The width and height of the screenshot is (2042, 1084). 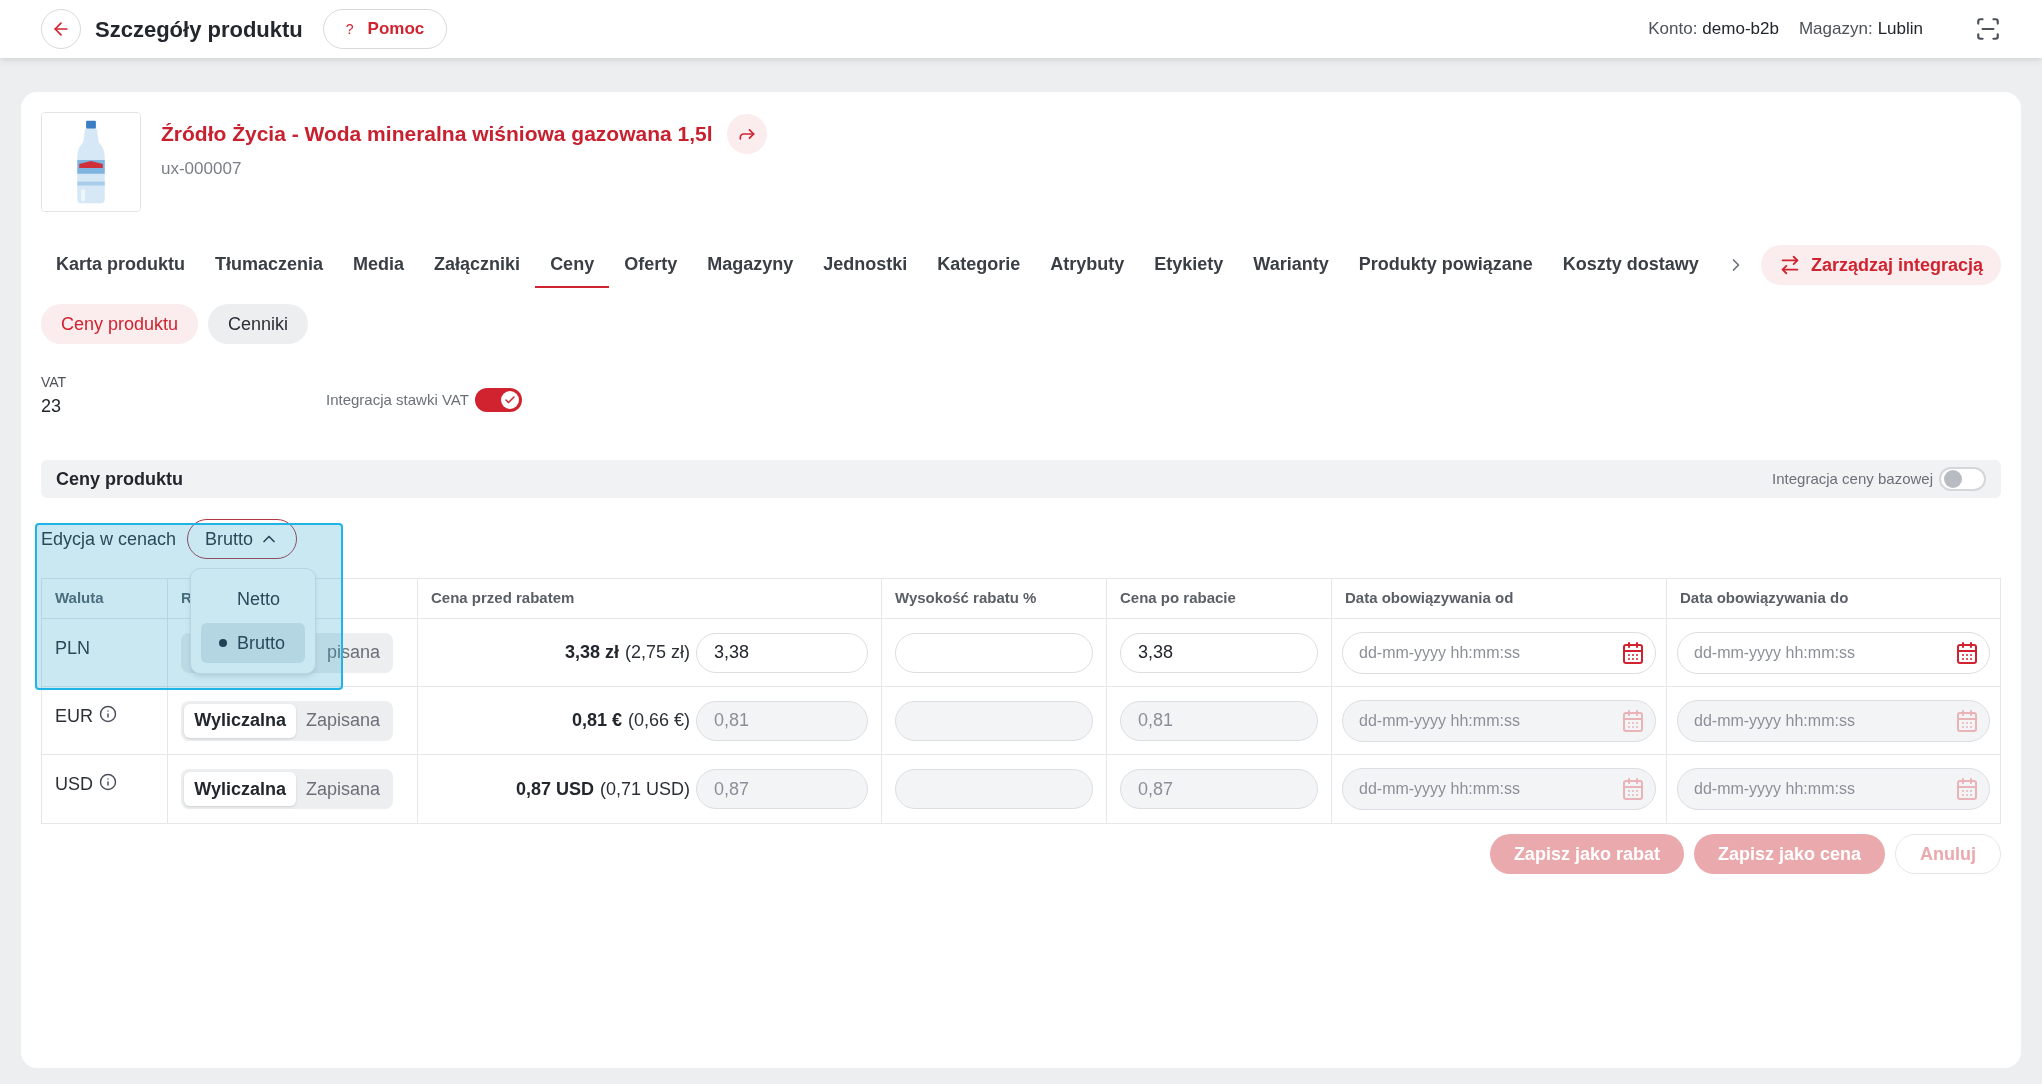 I want to click on account-label: Konto:, so click(x=1673, y=29).